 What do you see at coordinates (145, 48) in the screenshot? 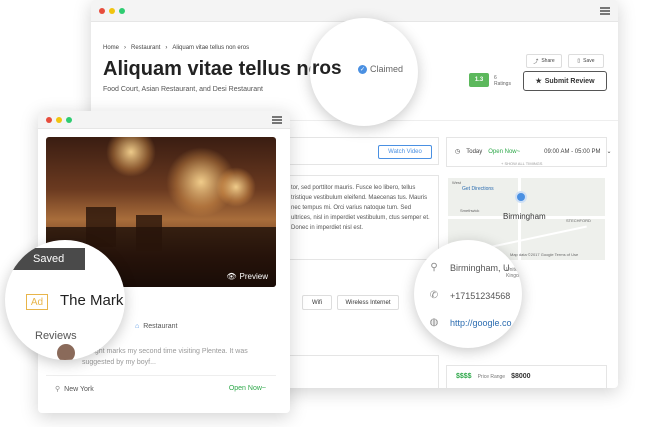
I see `breadcrumb-restaurant: Restaurant` at bounding box center [145, 48].